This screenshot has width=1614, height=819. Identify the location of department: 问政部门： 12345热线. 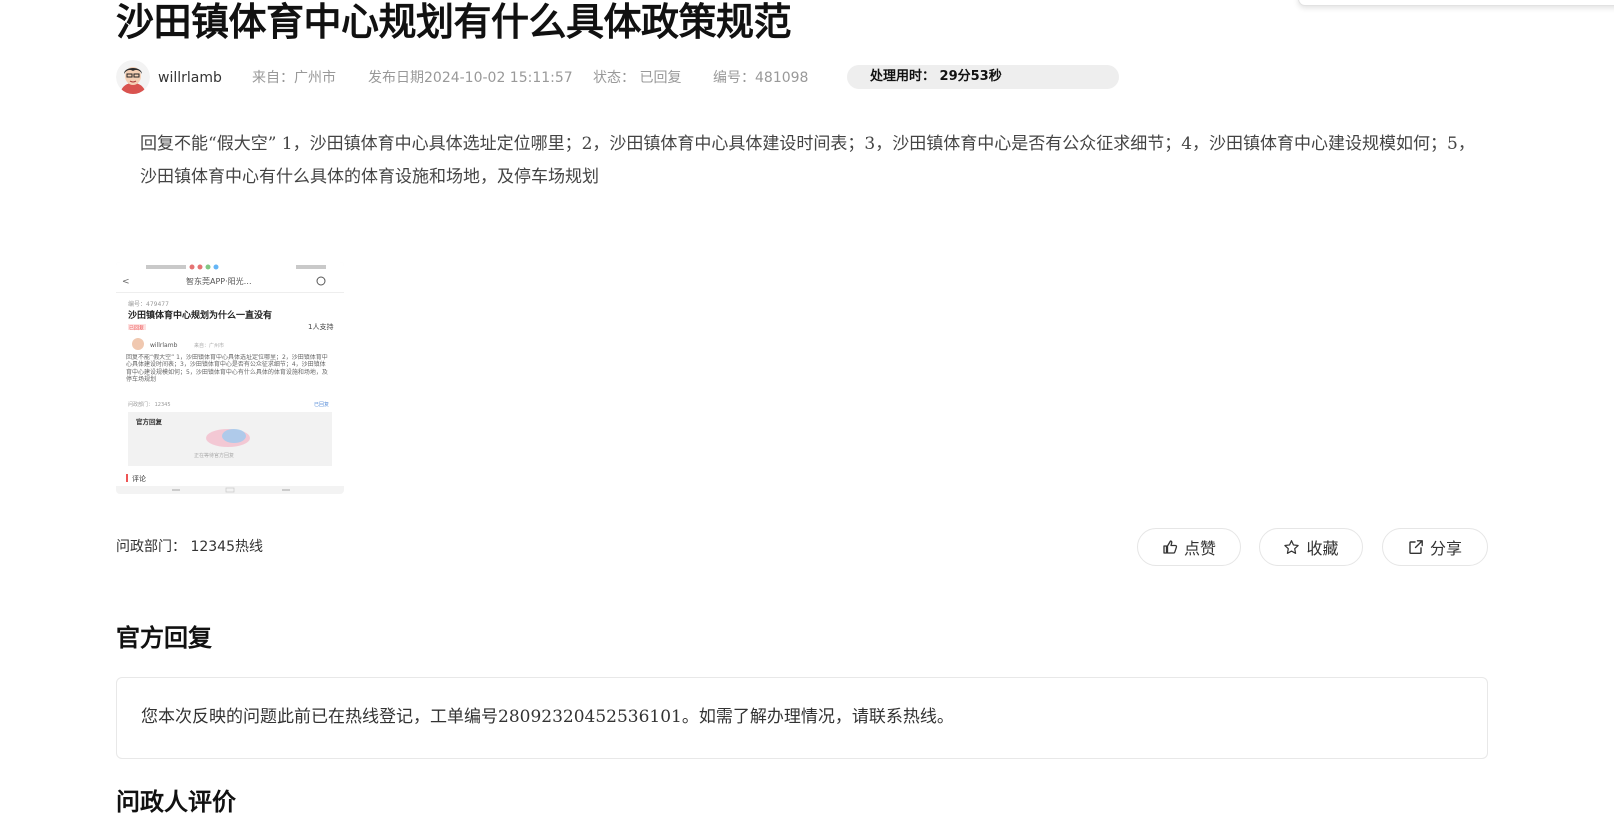
(189, 547).